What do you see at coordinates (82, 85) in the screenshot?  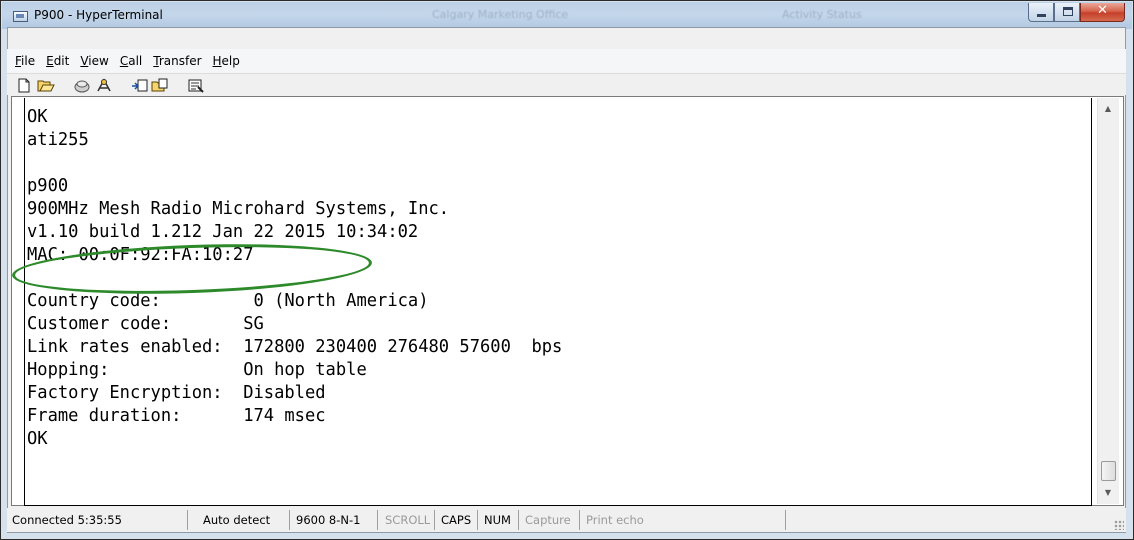 I see `connect-icon` at bounding box center [82, 85].